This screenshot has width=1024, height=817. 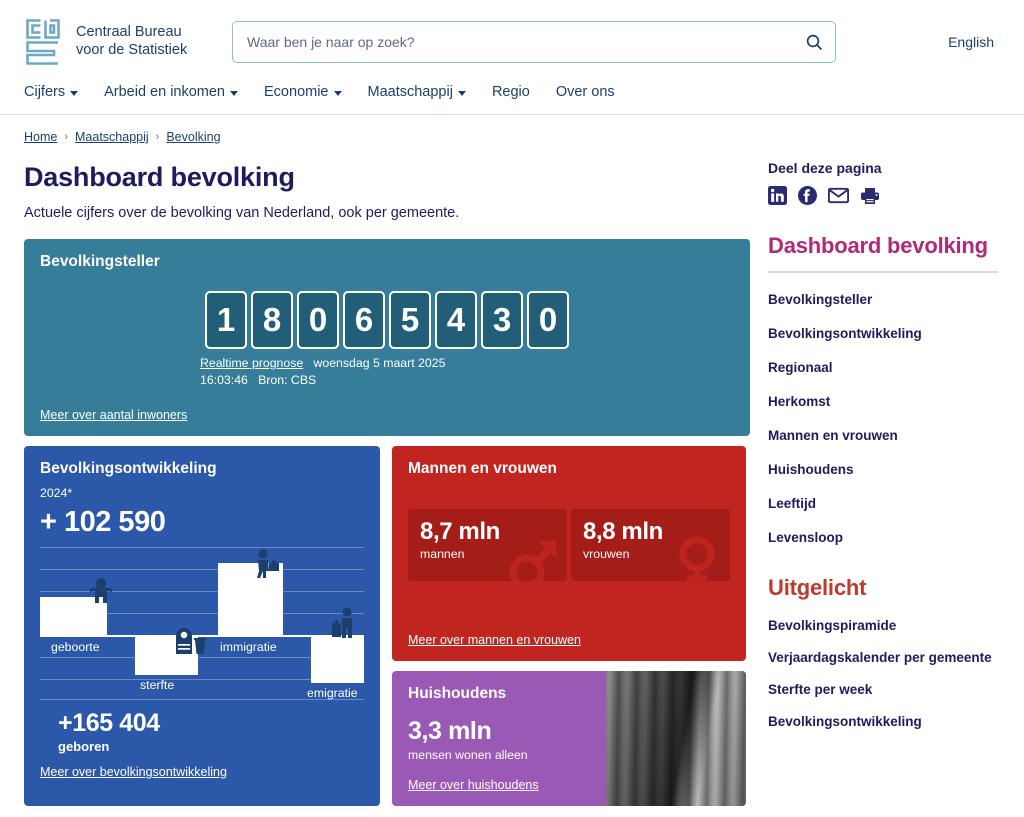 I want to click on sidebar-item-bevolkingsontwikkeling: Bevolkingsontwikkeling, so click(x=883, y=333).